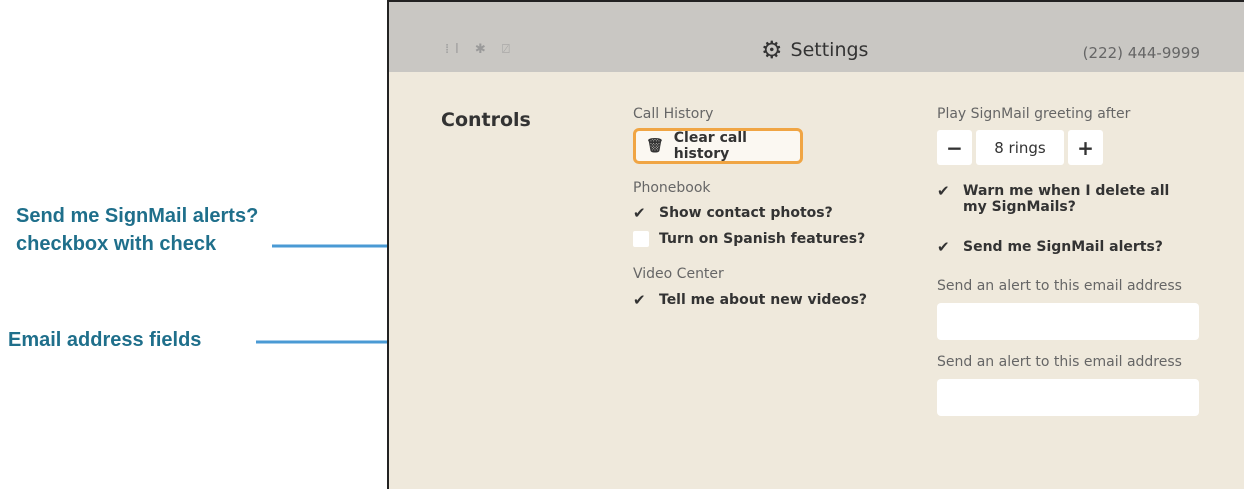 This screenshot has height=489, width=1244. Describe the element at coordinates (1019, 207) in the screenshot. I see `warn-delete-label-line2: my SignMails?` at that location.